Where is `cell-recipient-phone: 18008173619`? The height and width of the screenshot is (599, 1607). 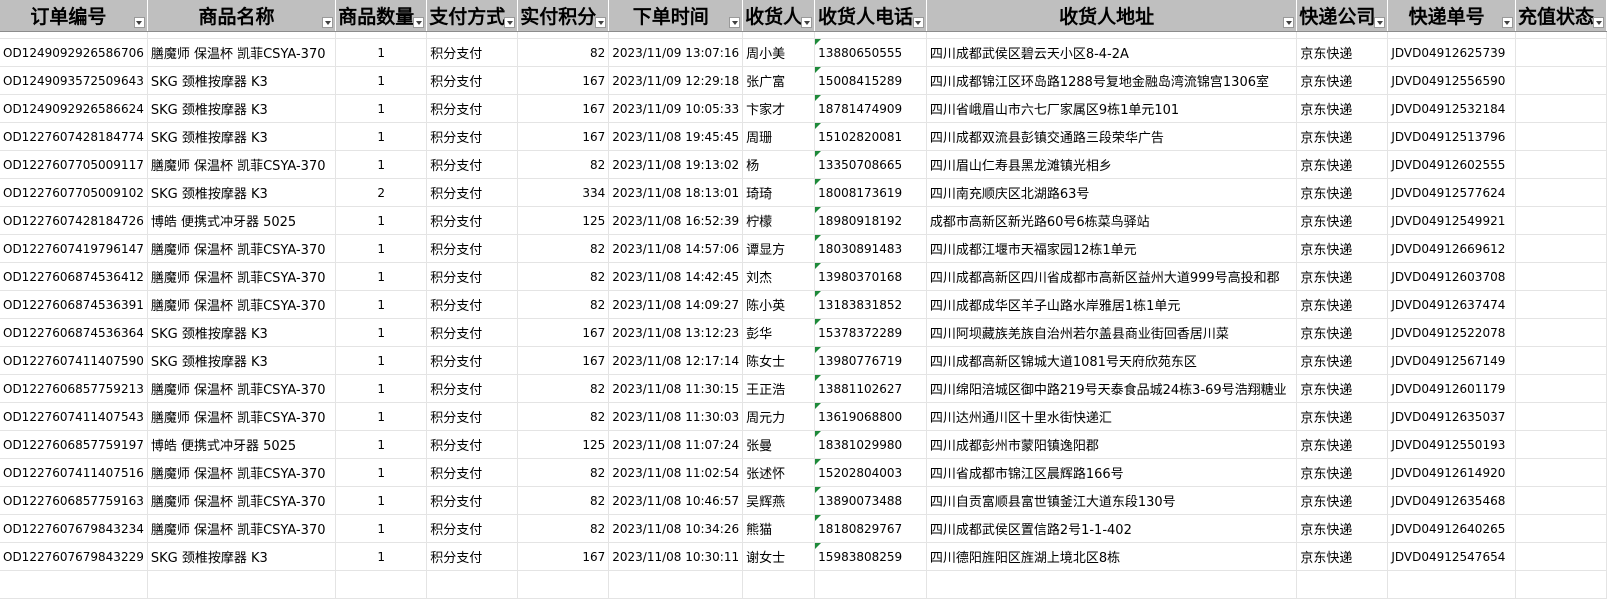
cell-recipient-phone: 18008173619 is located at coordinates (870, 192).